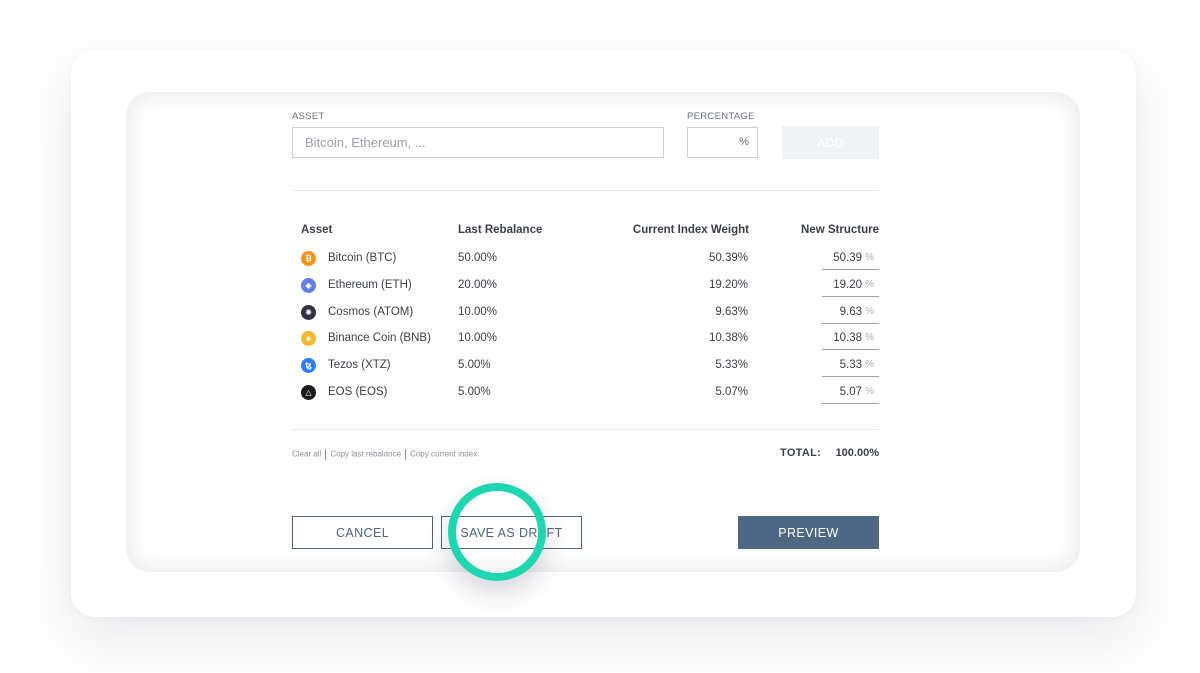 The image size is (1200, 673). Describe the element at coordinates (317, 230) in the screenshot. I see `column-header-asset: Asset` at that location.